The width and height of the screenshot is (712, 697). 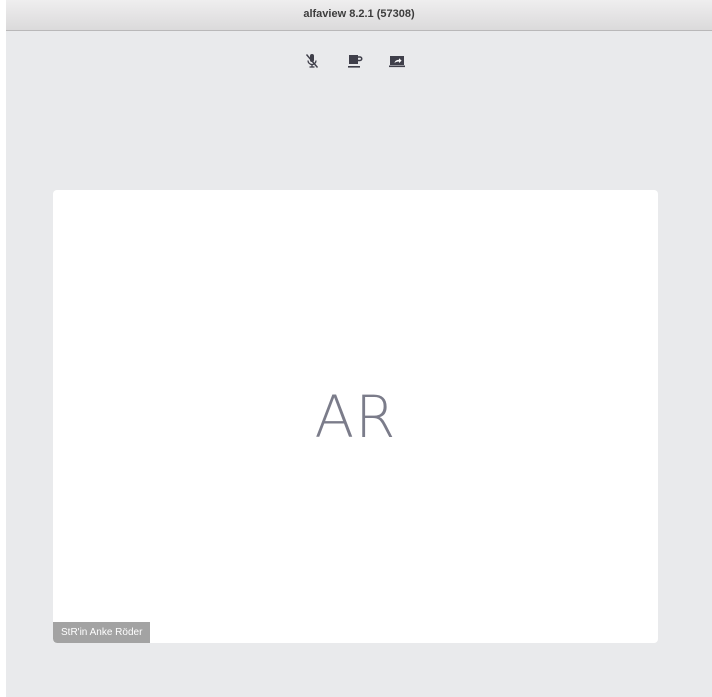 What do you see at coordinates (312, 61) in the screenshot?
I see `microphone-muted-icon` at bounding box center [312, 61].